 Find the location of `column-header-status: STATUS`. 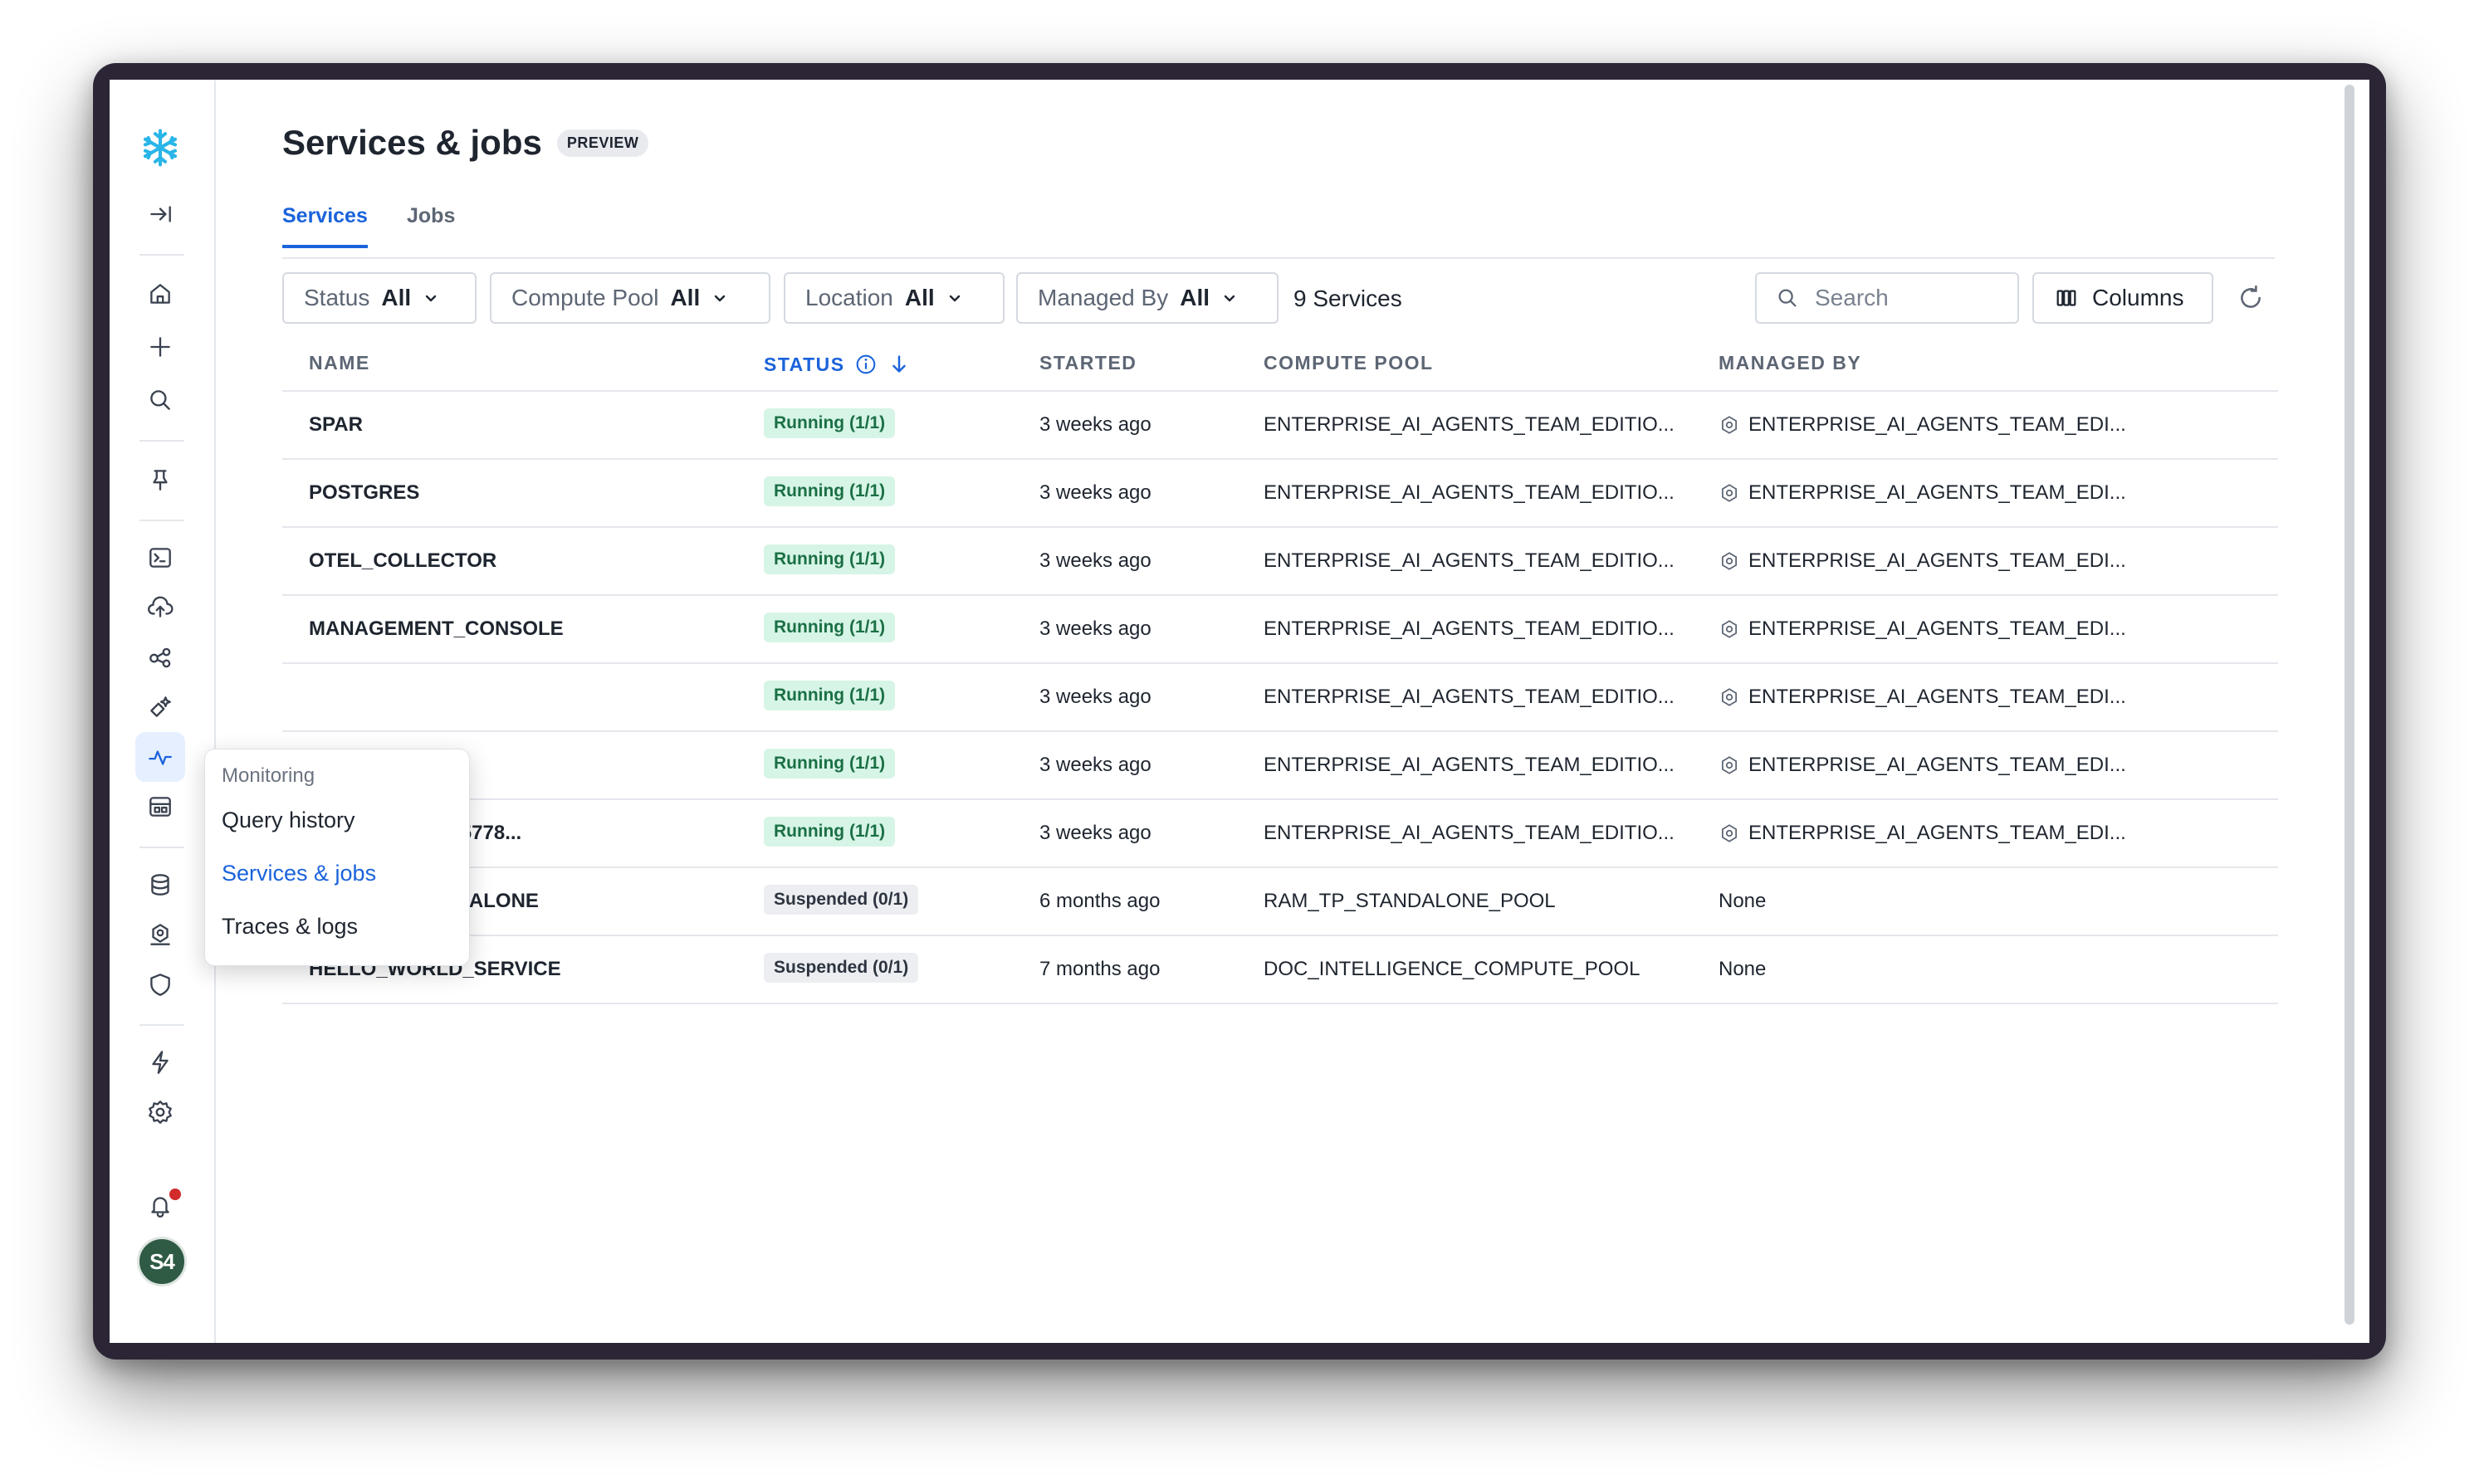

column-header-status: STATUS is located at coordinates (838, 364).